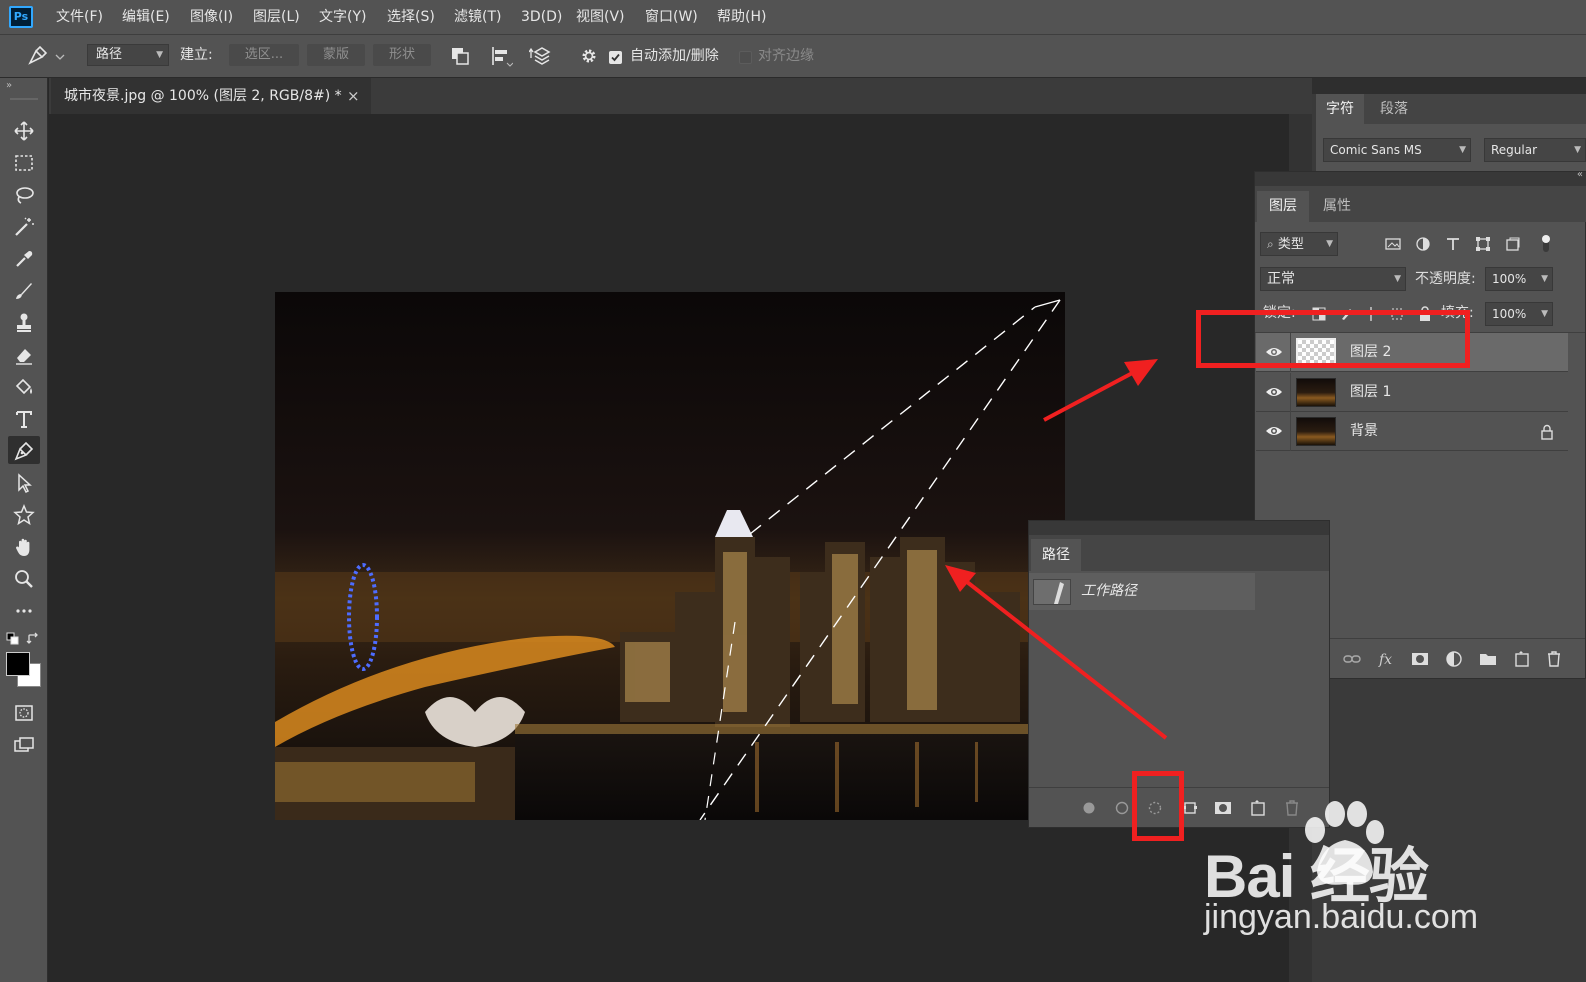 The image size is (1586, 982). I want to click on menu-edit: 编辑(E), so click(146, 17).